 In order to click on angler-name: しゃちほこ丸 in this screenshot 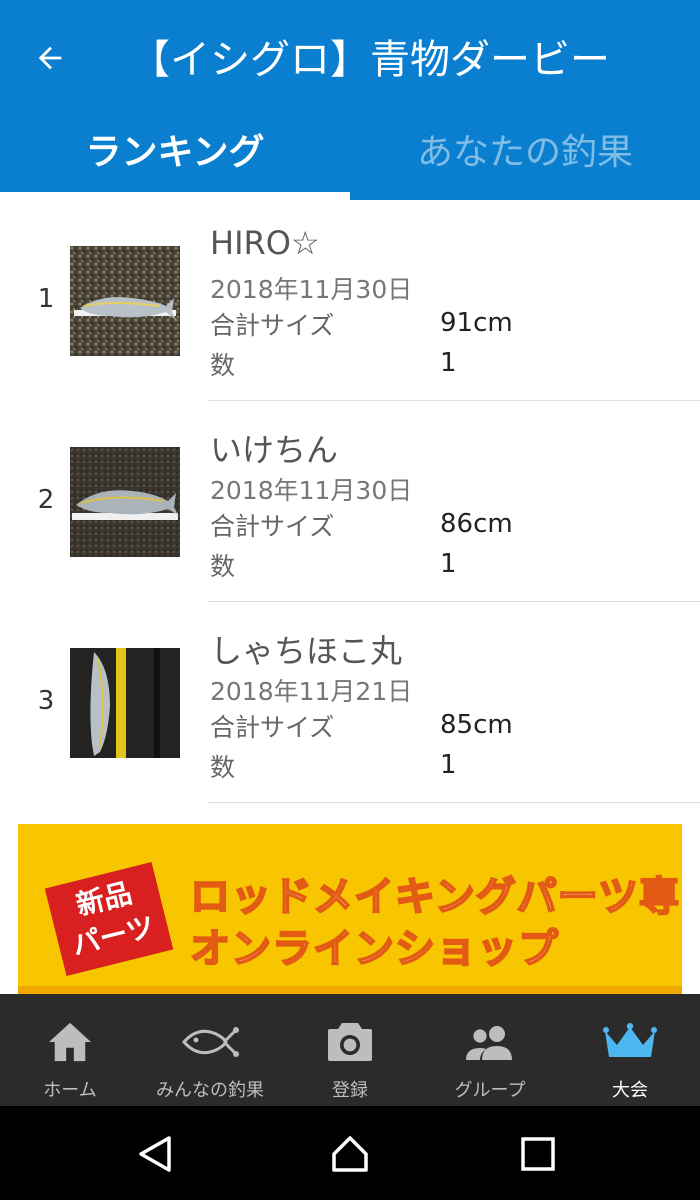, I will do `click(306, 651)`.